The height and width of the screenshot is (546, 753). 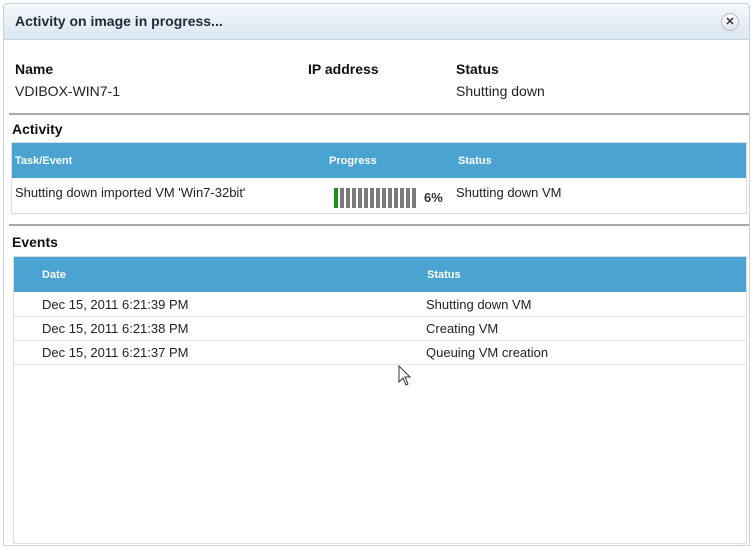 I want to click on activity-table-header: Task/Event Progress Status, so click(x=379, y=160).